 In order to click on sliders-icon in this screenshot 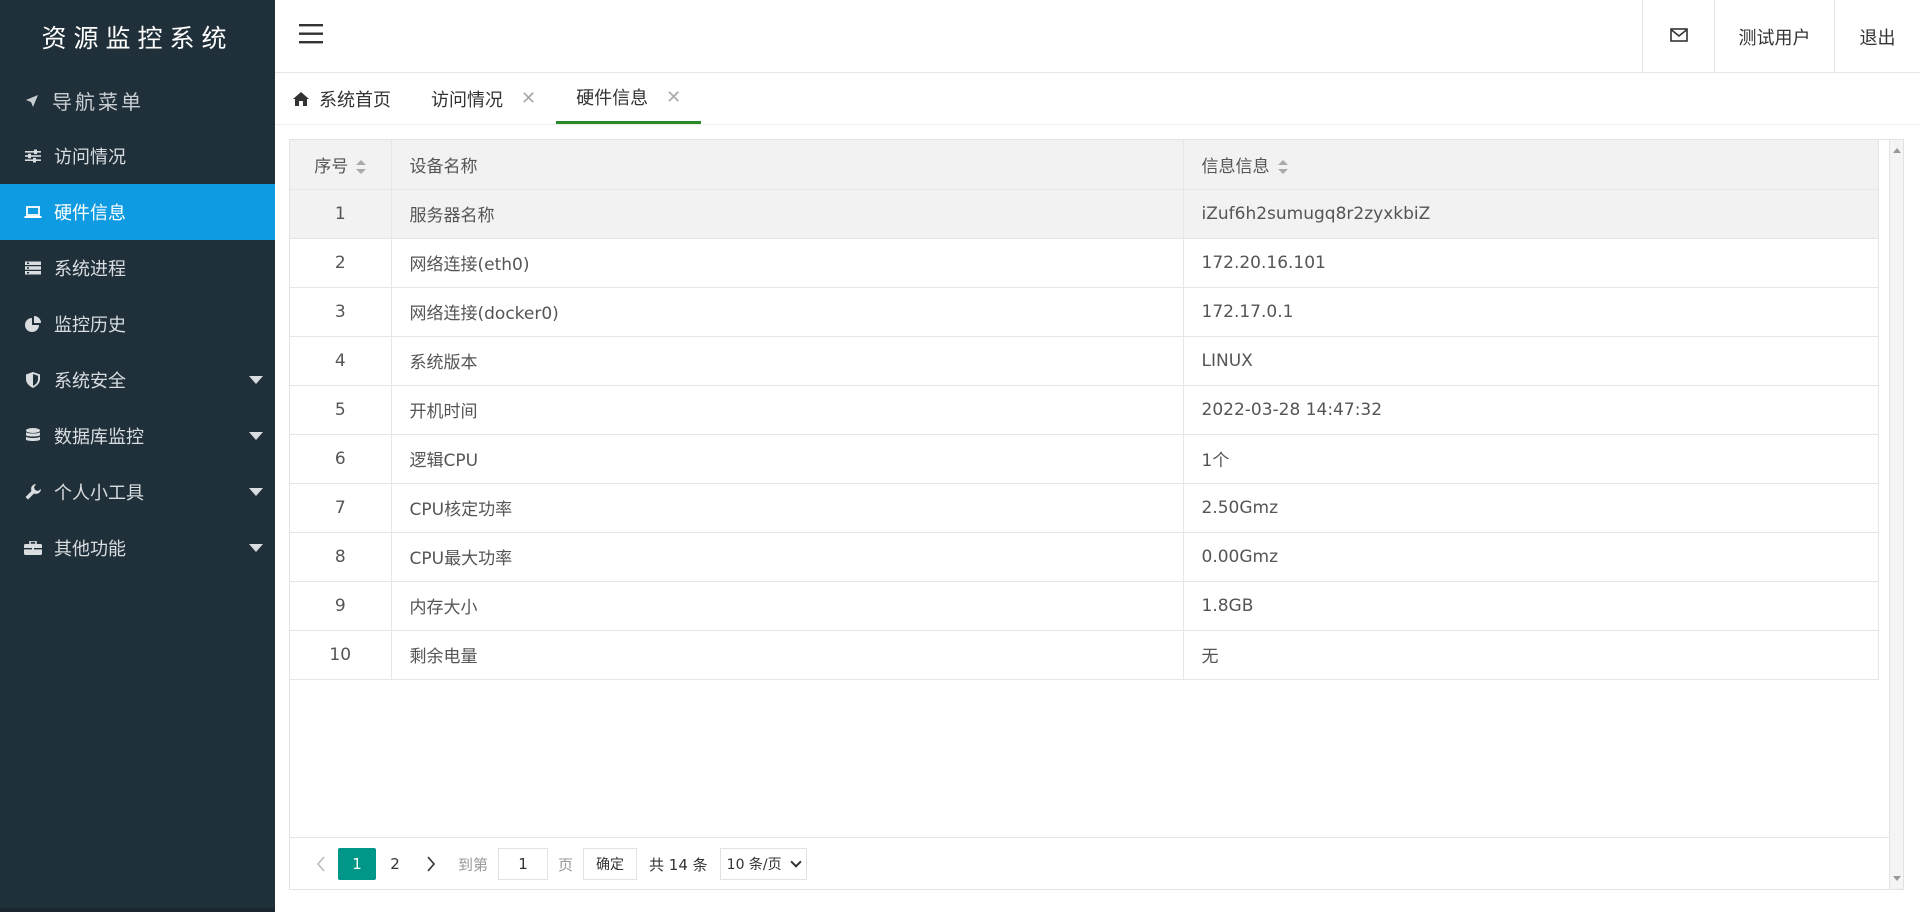, I will do `click(33, 156)`.